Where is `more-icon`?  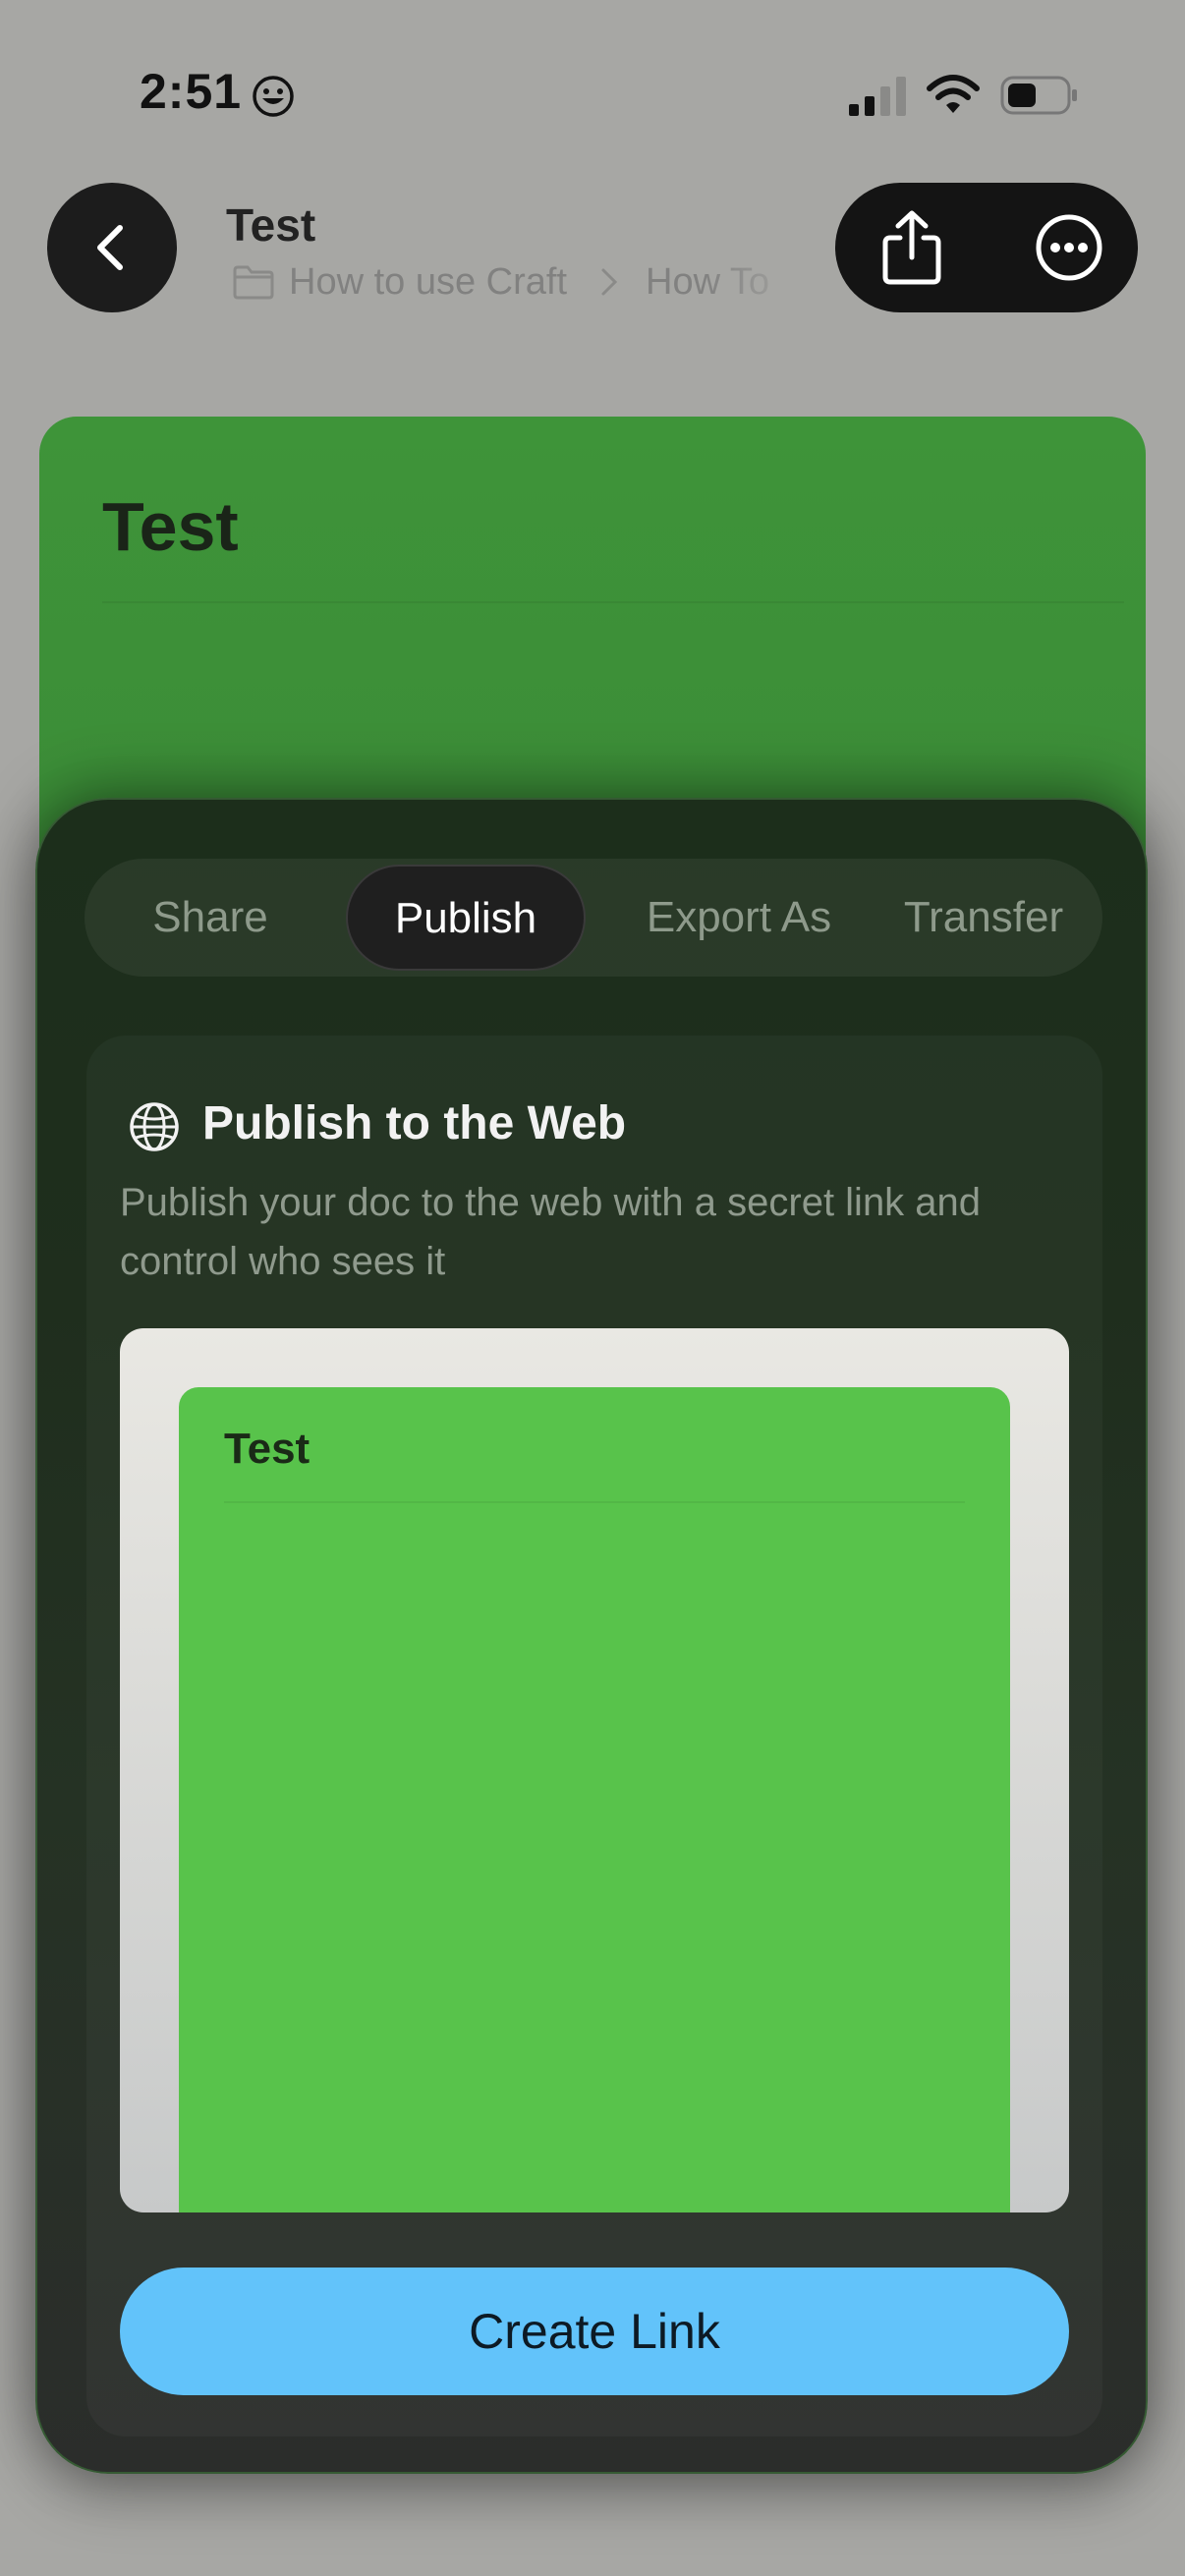 more-icon is located at coordinates (1069, 247).